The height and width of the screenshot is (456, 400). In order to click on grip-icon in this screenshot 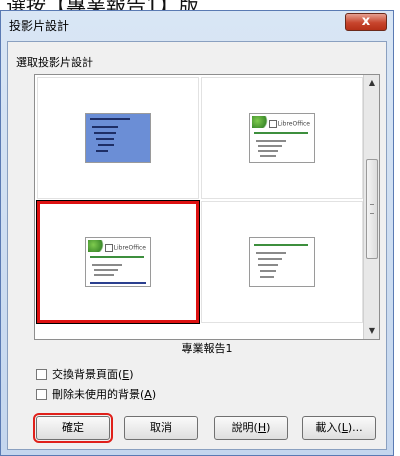, I will do `click(372, 209)`.